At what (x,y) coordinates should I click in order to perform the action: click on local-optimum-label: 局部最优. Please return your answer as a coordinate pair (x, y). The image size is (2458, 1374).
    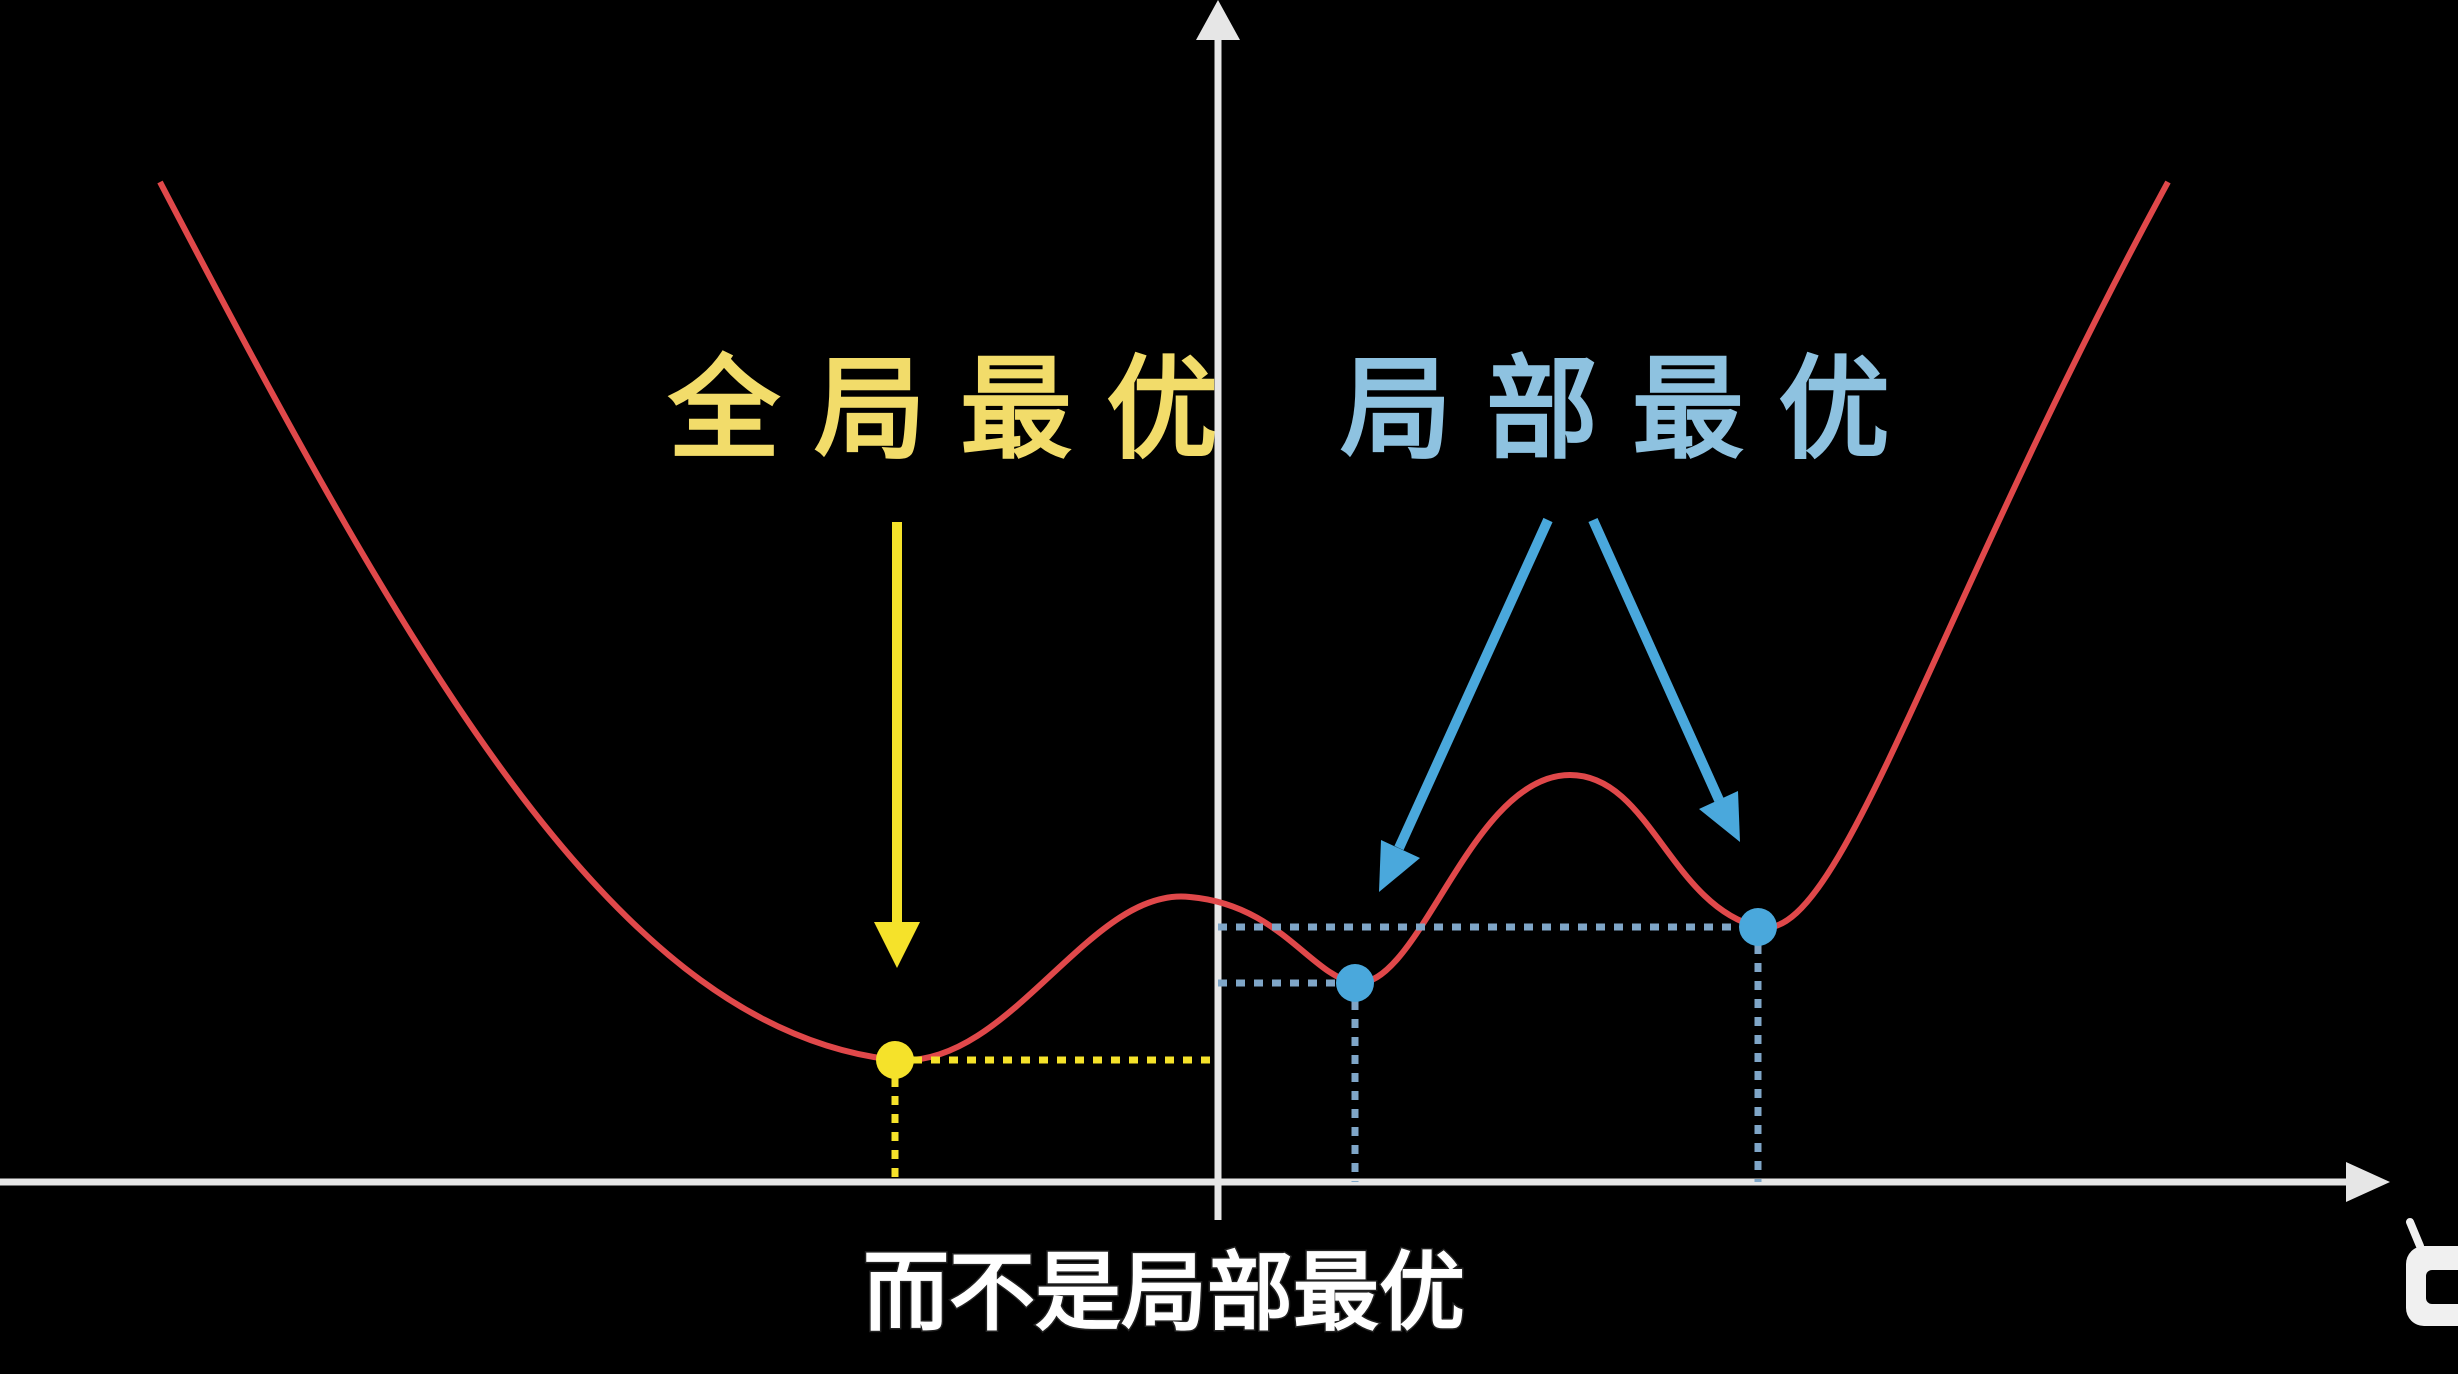
    Looking at the image, I should click on (1632, 409).